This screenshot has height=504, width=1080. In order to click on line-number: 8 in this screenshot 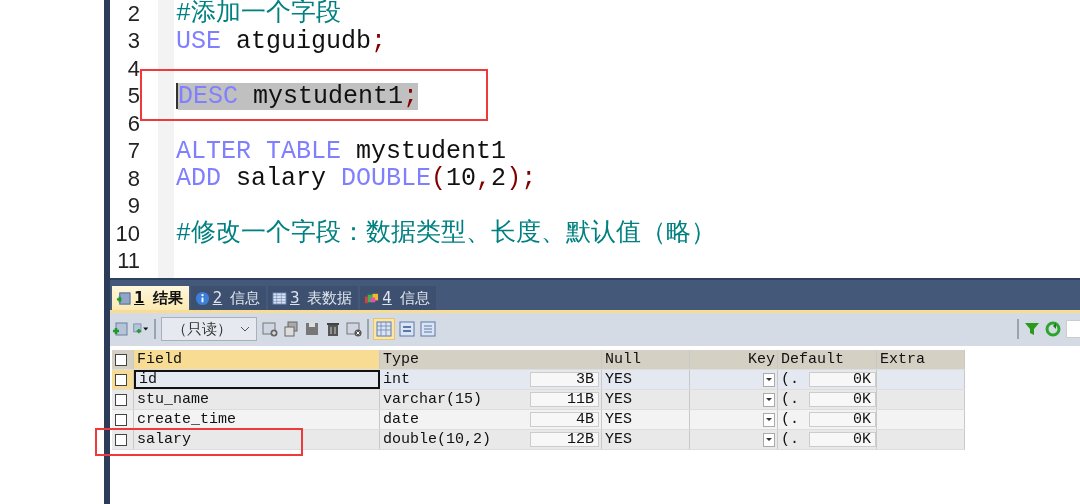, I will do `click(133, 178)`.